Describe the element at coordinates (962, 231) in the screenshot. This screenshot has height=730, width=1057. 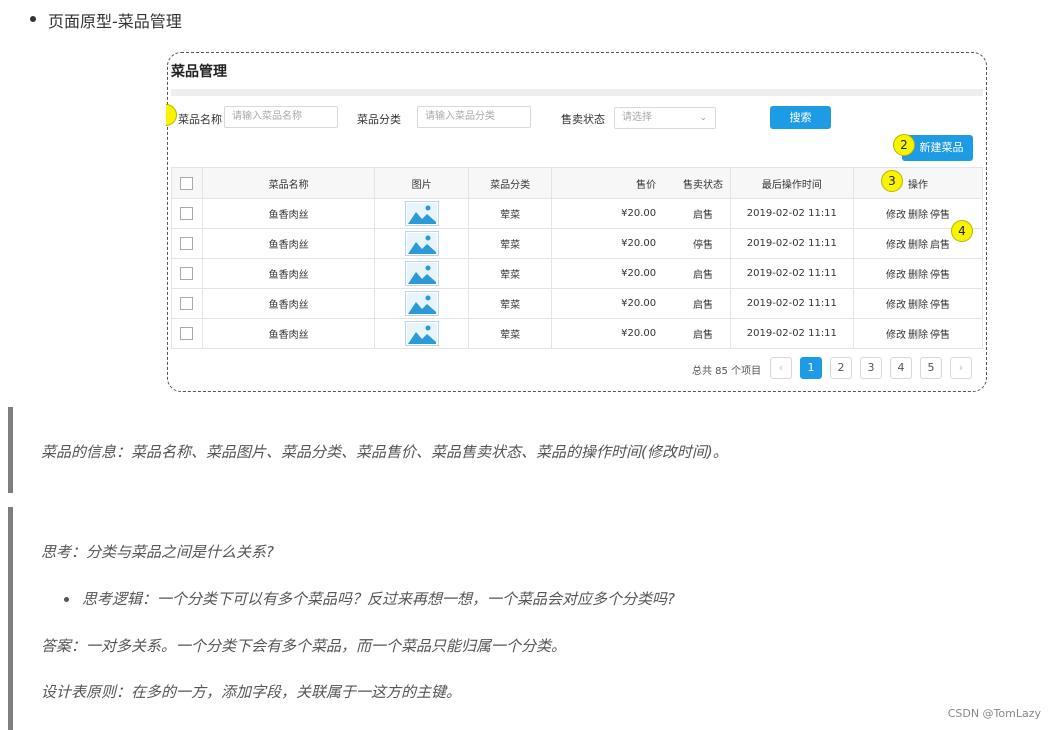
I see `marker-4: 4` at that location.